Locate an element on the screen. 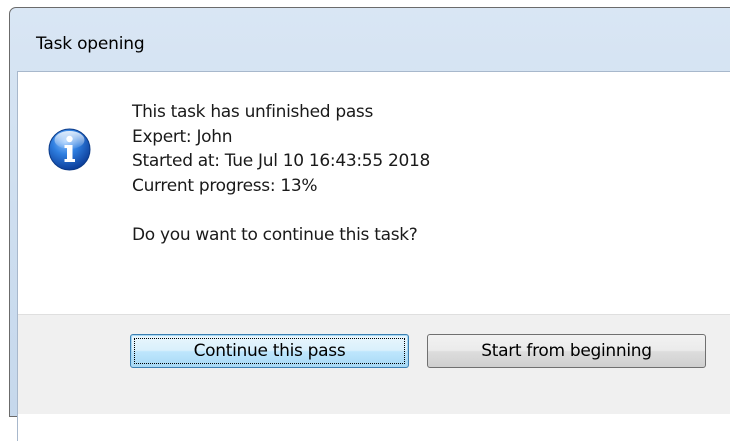 The width and height of the screenshot is (730, 441). start-from-beginning-button: Start from beginning is located at coordinates (566, 351).